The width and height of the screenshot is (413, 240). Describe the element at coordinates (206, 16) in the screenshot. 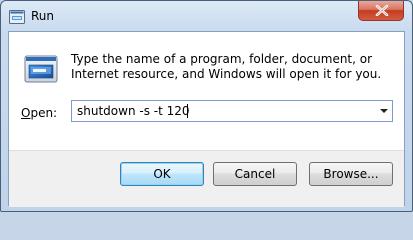

I see `title-bar: Run` at that location.